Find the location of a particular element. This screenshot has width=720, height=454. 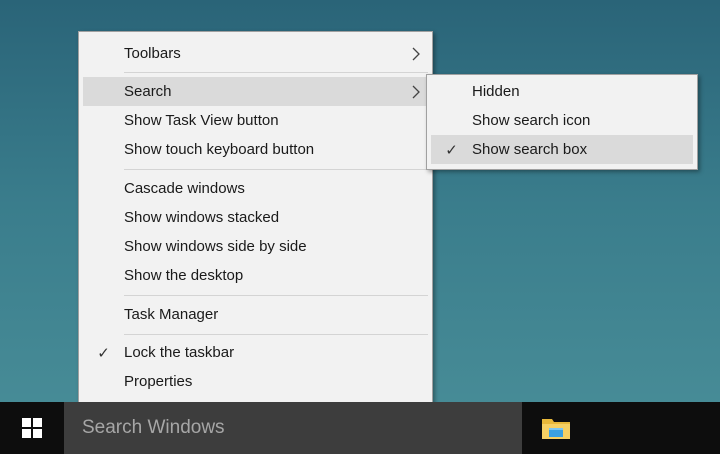

start-button is located at coordinates (32, 428).